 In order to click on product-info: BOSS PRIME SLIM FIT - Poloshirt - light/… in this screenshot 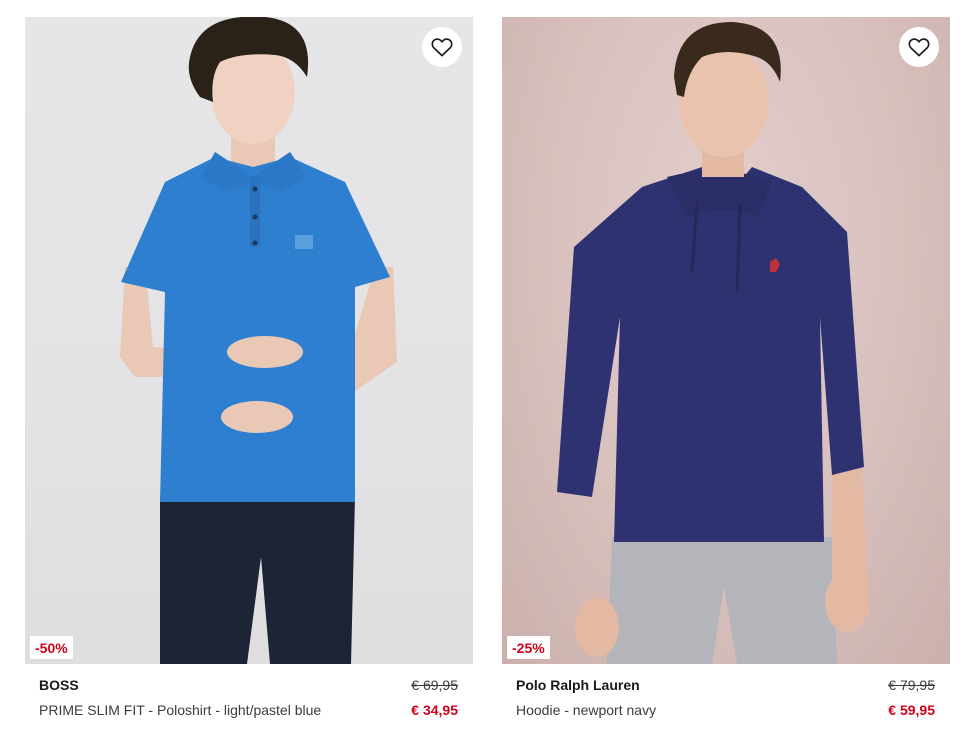, I will do `click(249, 700)`.